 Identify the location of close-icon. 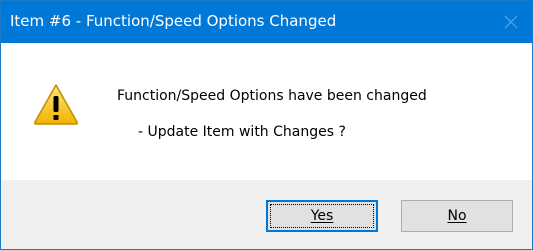
(511, 22).